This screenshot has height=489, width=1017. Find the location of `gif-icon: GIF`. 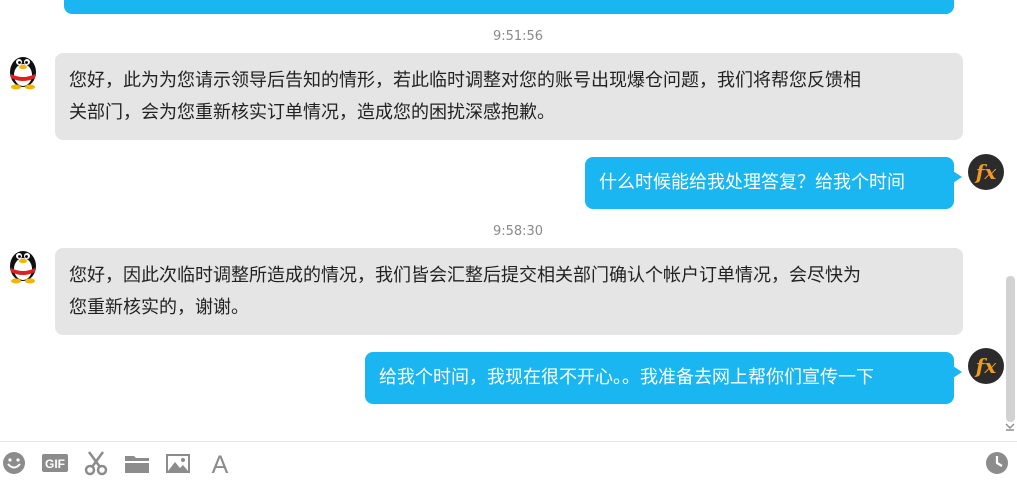

gif-icon: GIF is located at coordinates (55, 463).